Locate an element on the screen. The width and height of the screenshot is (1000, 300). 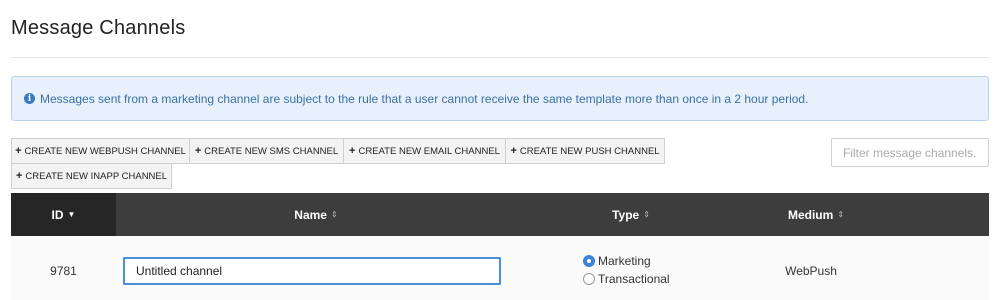
column-header-medium: Medium ⇕ is located at coordinates (816, 214).